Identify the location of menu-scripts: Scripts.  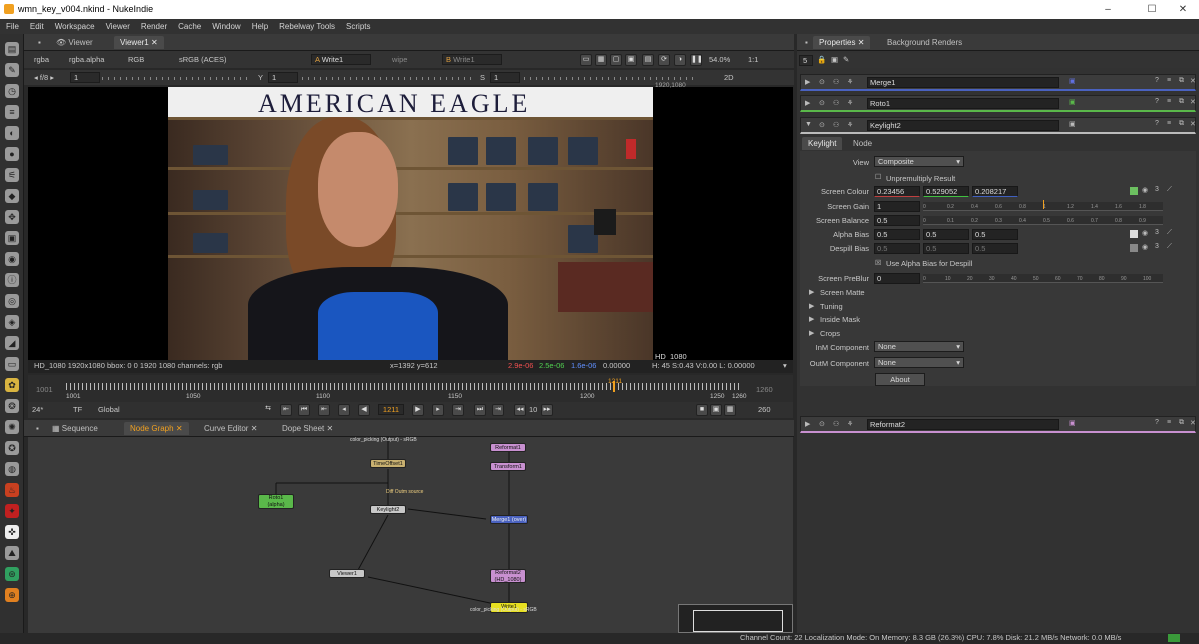
(358, 26).